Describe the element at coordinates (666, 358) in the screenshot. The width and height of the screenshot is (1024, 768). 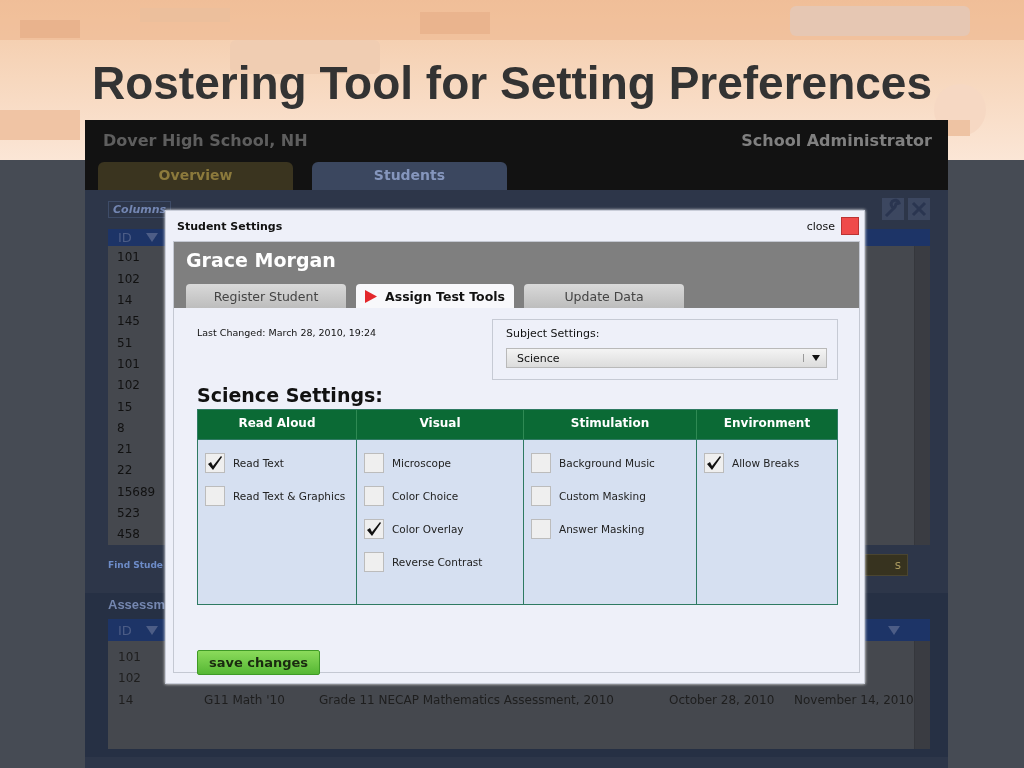
I see `subject-dropdown: Science` at that location.